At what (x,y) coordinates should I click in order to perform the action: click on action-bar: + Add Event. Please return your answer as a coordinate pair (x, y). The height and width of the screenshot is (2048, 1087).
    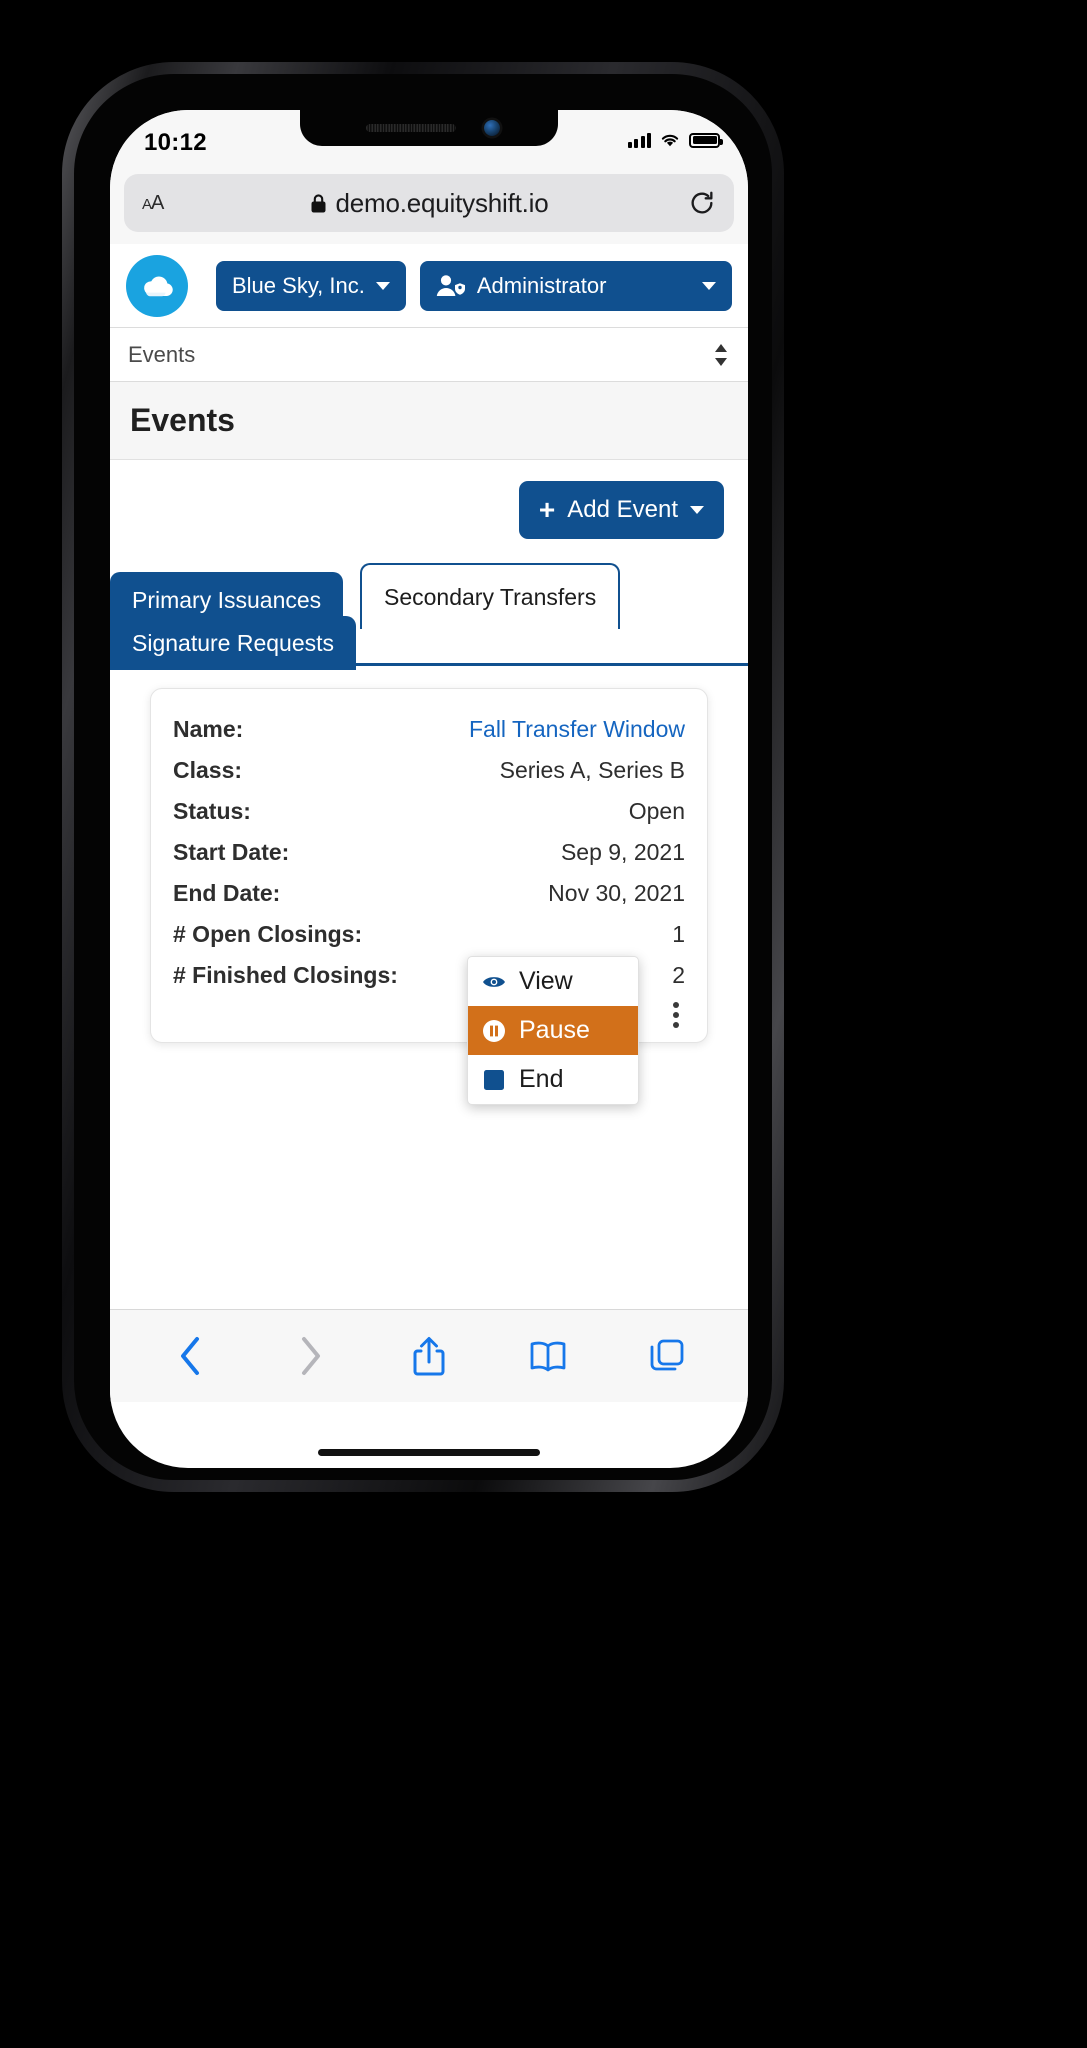
    Looking at the image, I should click on (429, 510).